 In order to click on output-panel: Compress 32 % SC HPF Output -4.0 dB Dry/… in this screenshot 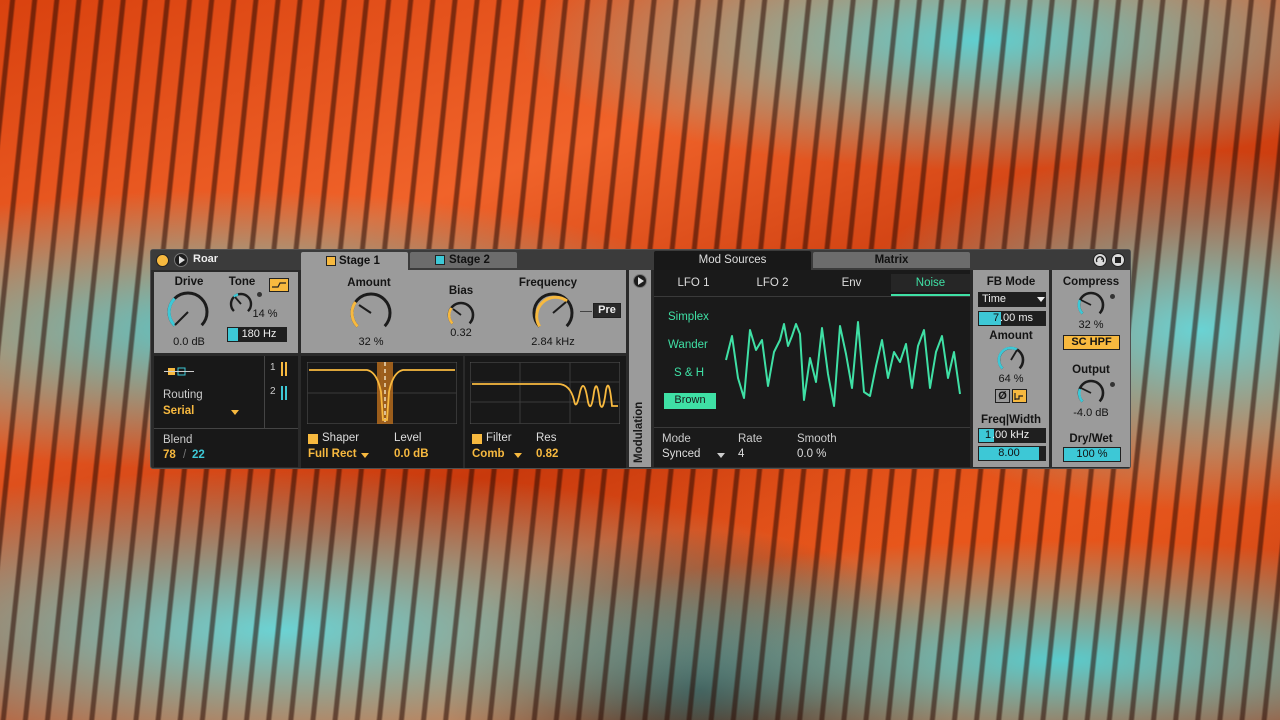, I will do `click(1091, 368)`.